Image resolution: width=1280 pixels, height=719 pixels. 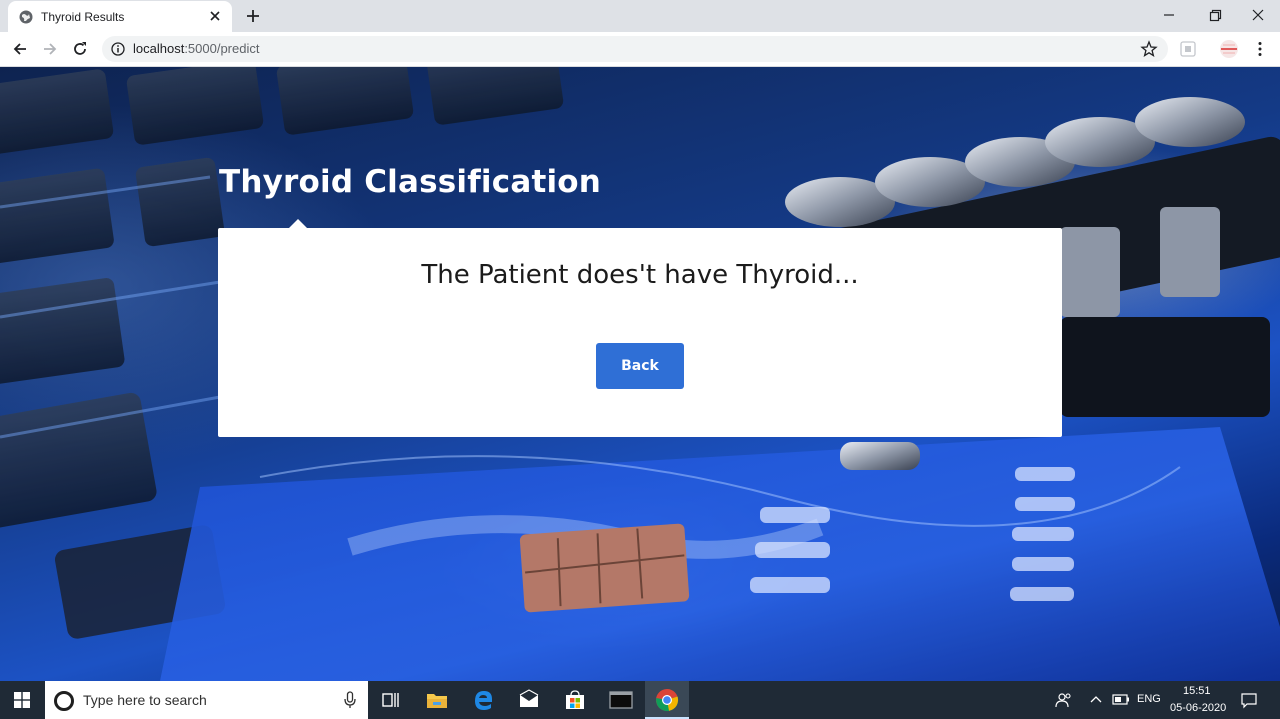 What do you see at coordinates (483, 700) in the screenshot?
I see `edge-icon` at bounding box center [483, 700].